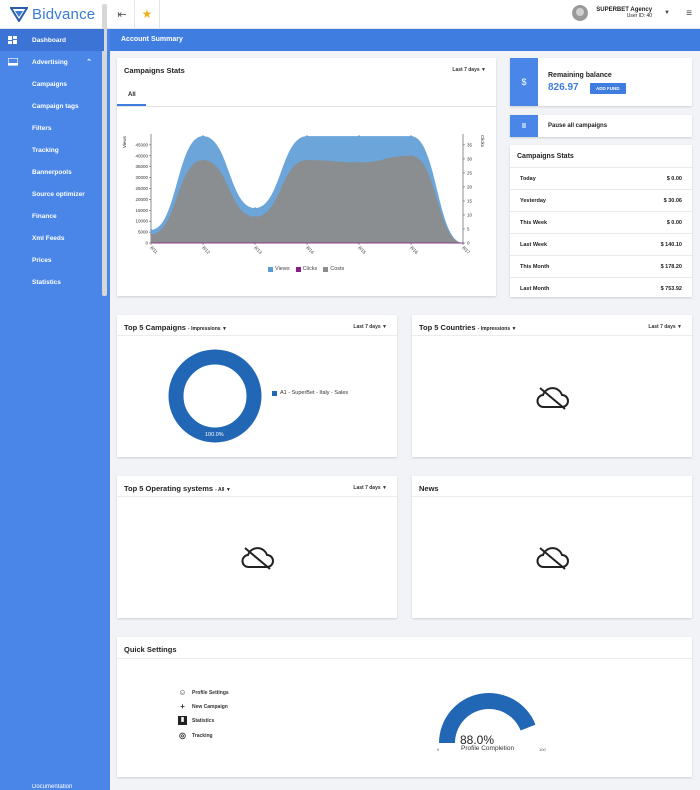  I want to click on add-fund-button: ADD FUND, so click(608, 88).